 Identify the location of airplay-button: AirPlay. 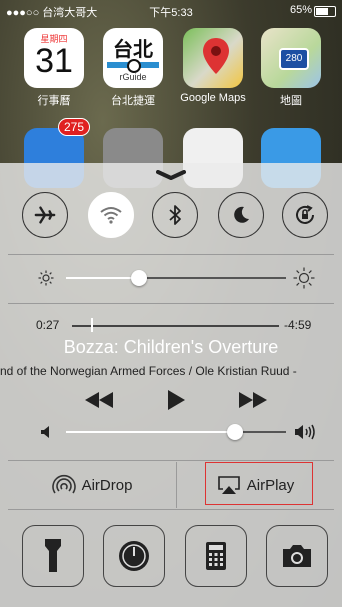
(255, 485).